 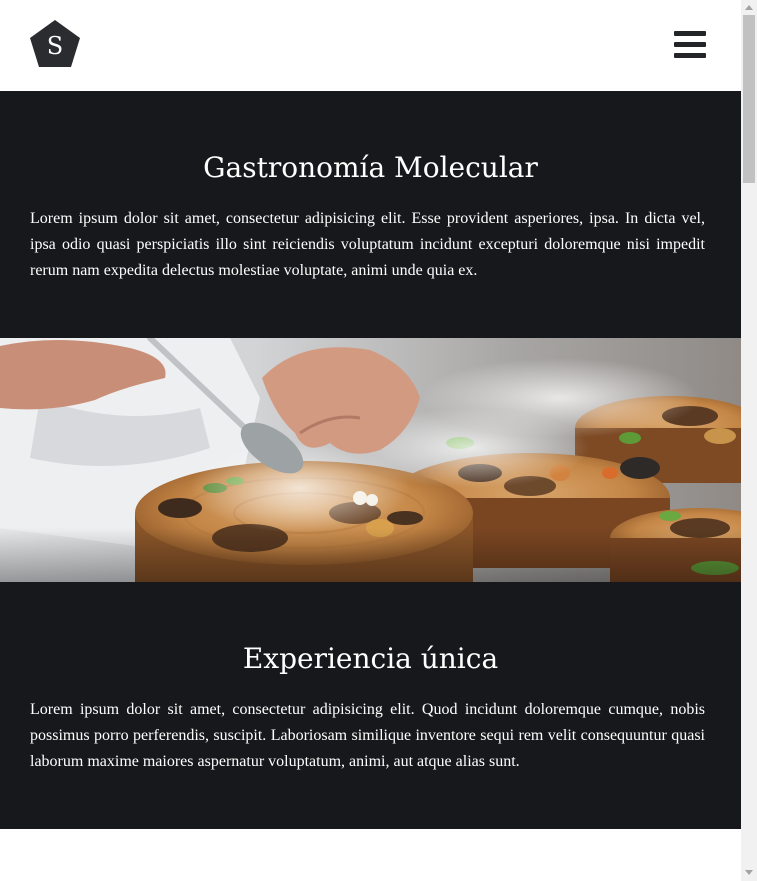 I want to click on site-logo: S, so click(x=55, y=44).